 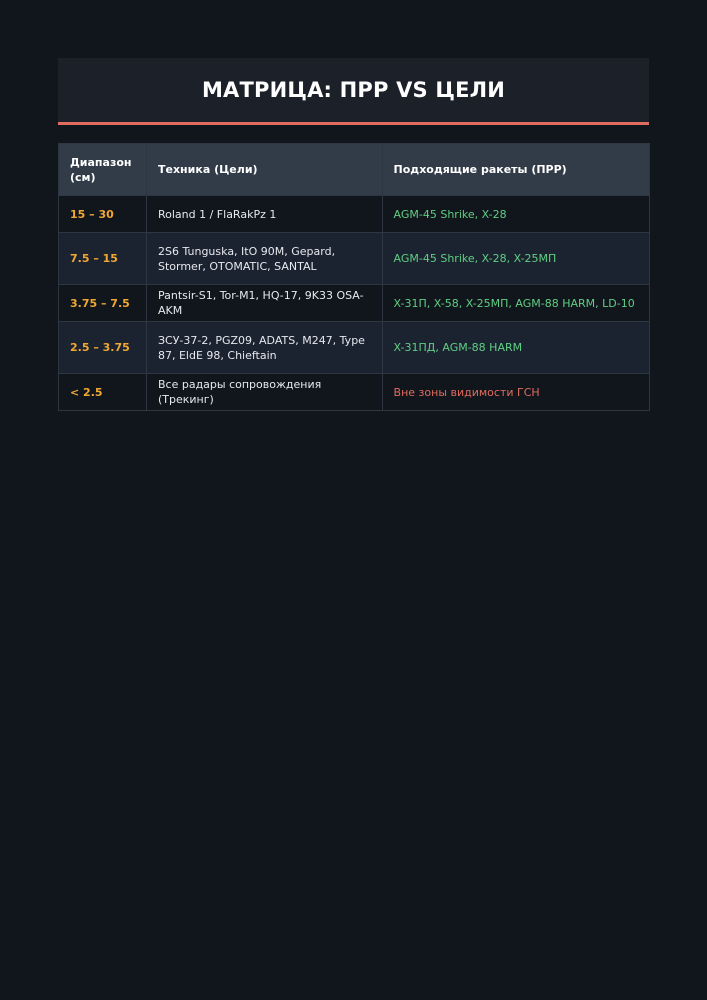 I want to click on title-banner: МАТРИЦА: ПРР VS ЦЕЛИ, so click(x=353, y=91).